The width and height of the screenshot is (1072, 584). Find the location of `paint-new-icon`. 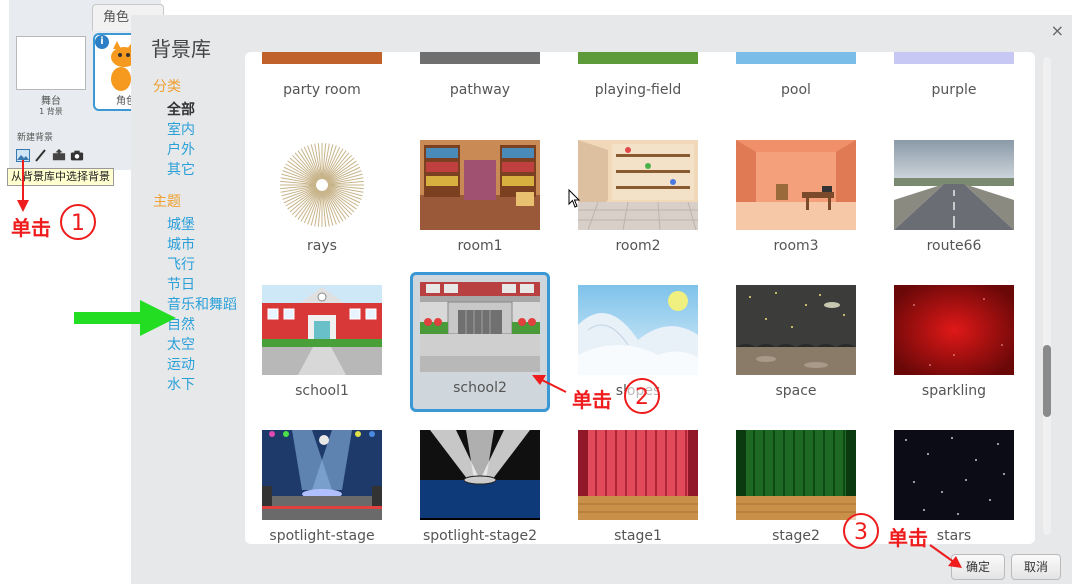

paint-new-icon is located at coordinates (41, 155).